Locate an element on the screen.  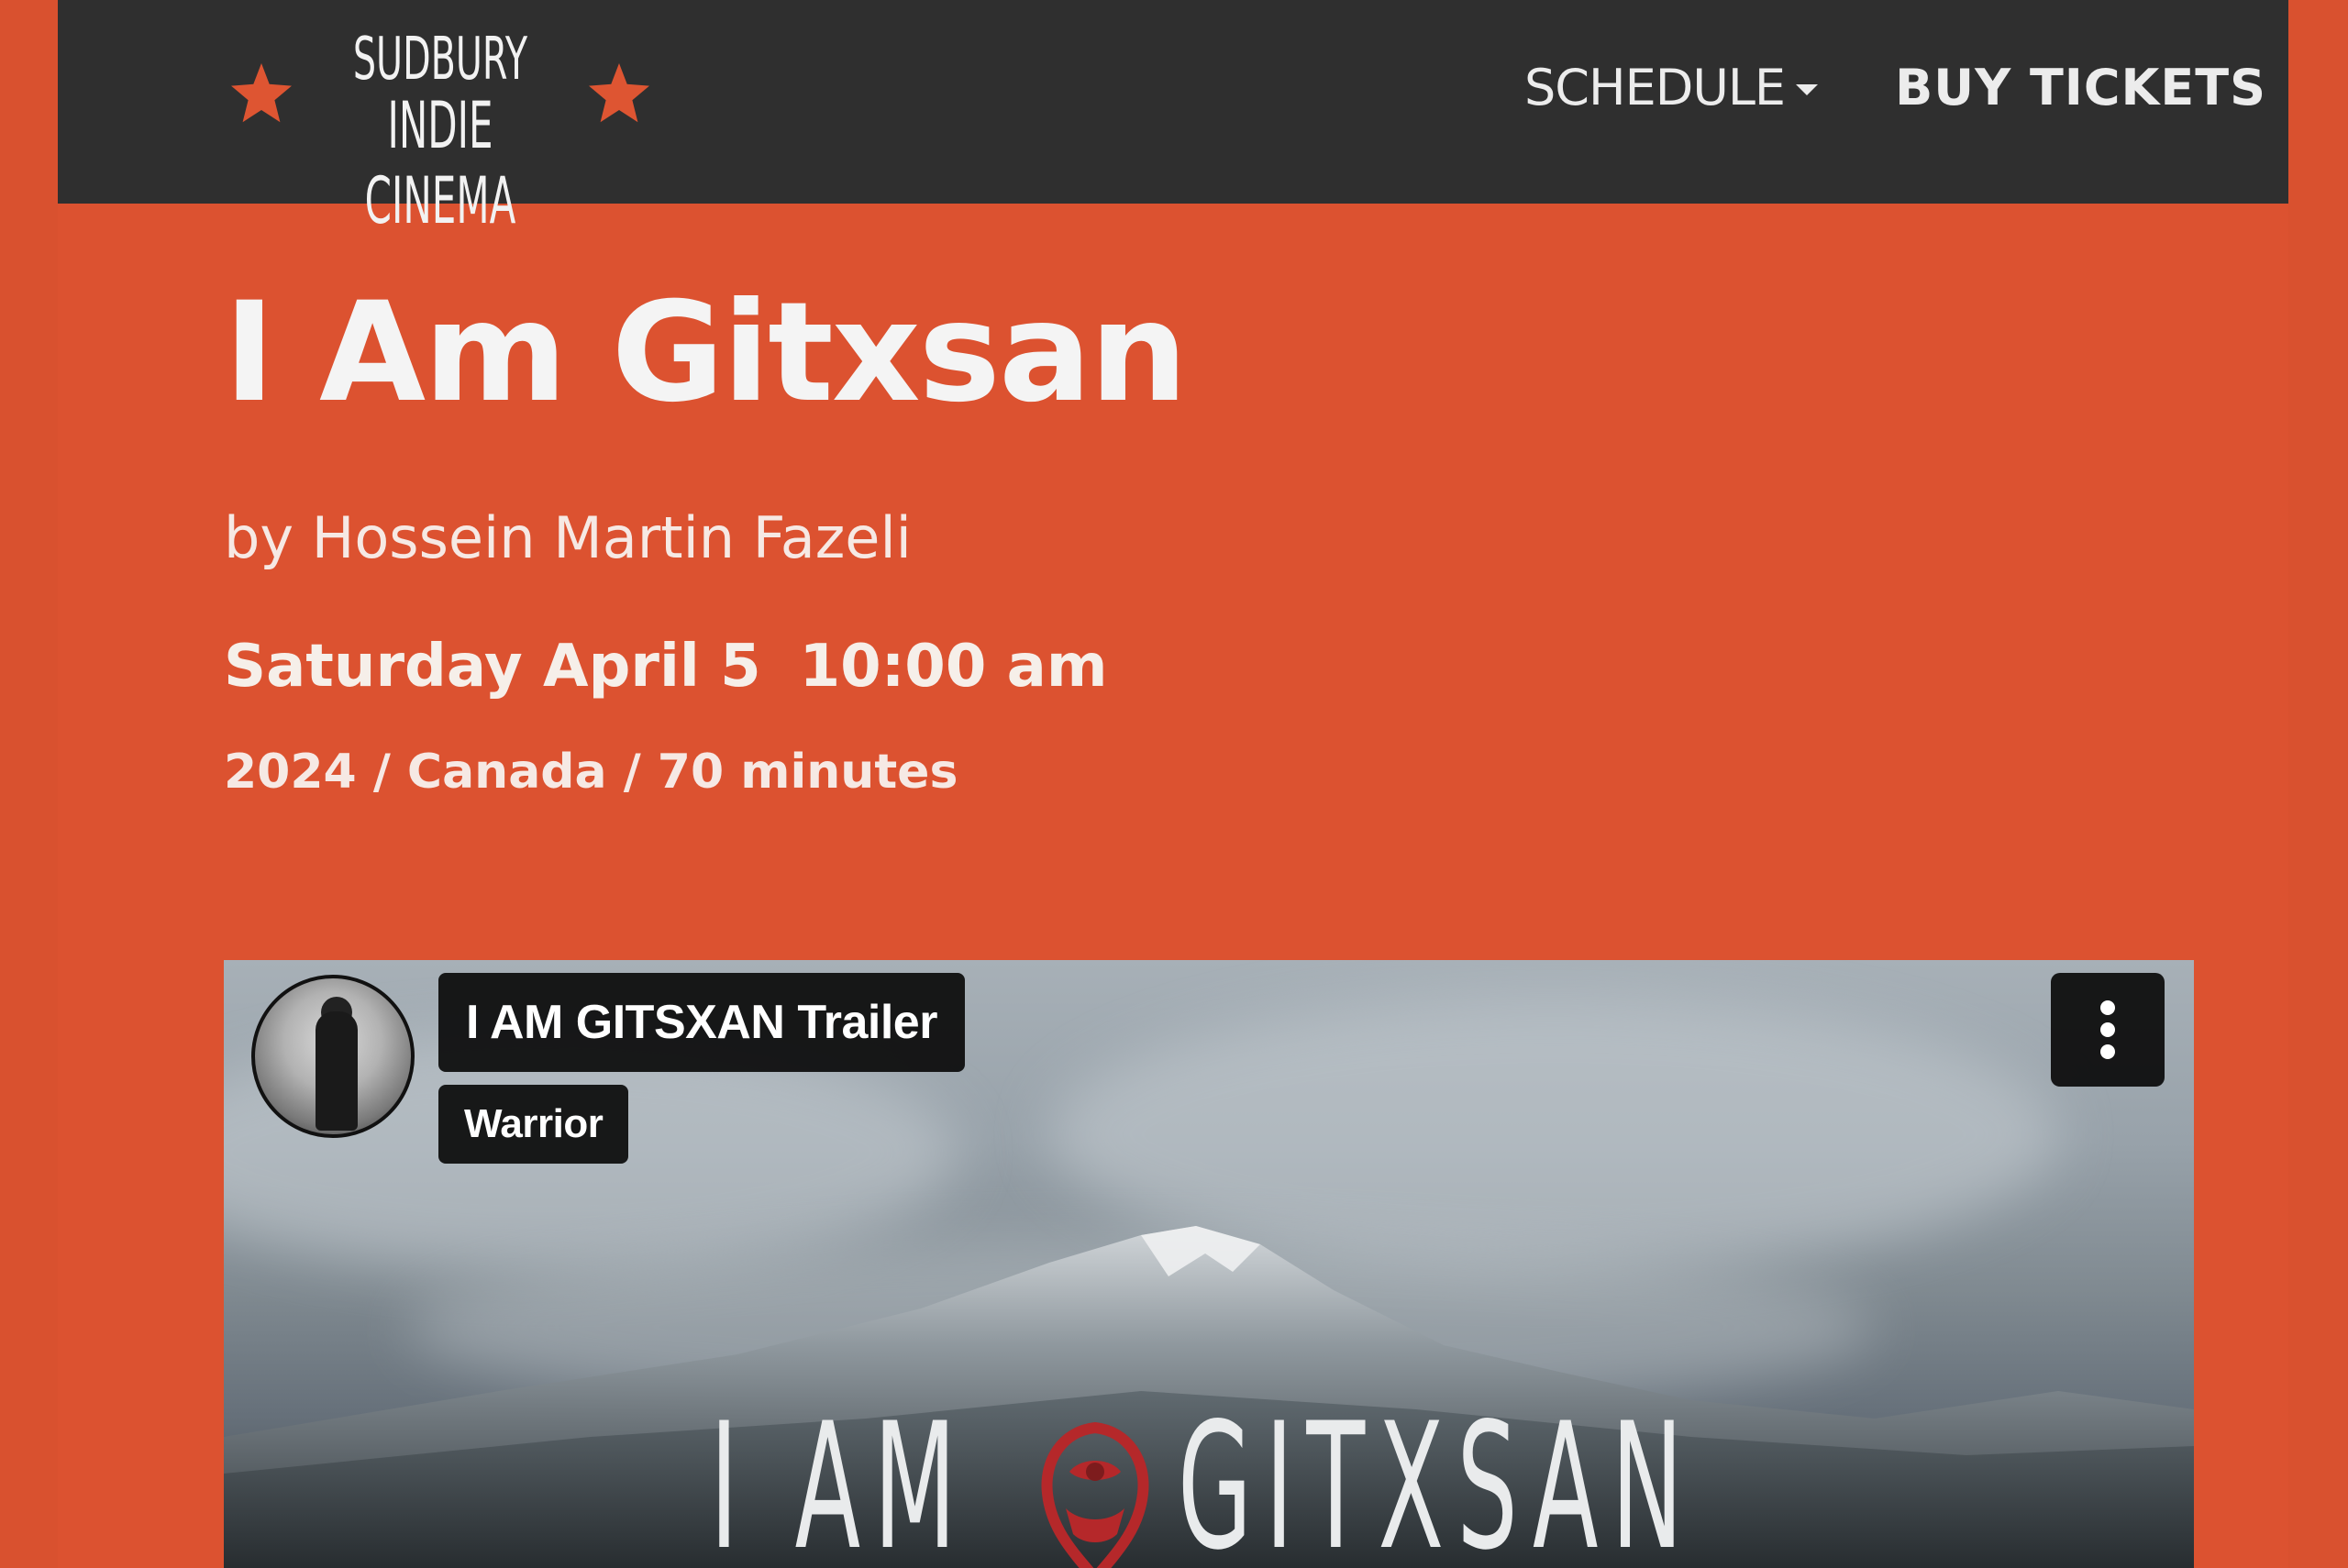
caret-down-icon is located at coordinates (1807, 89).